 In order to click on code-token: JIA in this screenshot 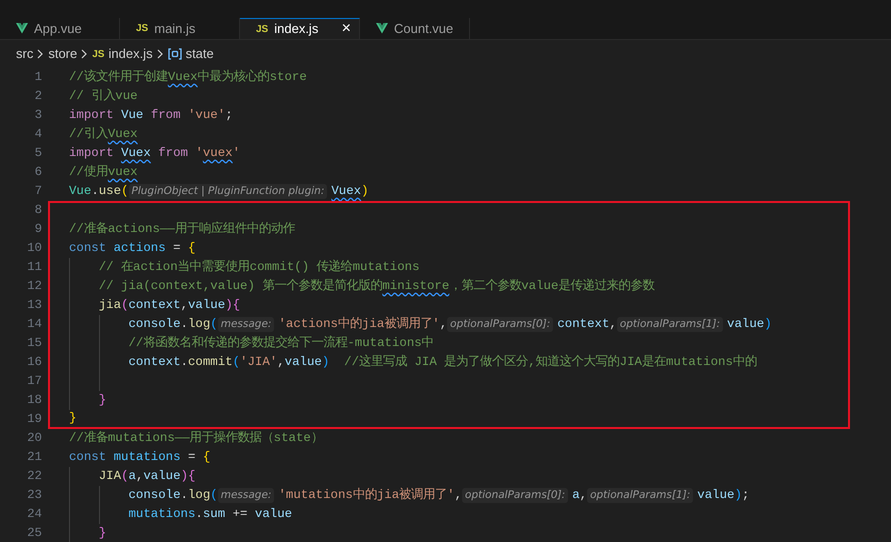, I will do `click(110, 476)`.